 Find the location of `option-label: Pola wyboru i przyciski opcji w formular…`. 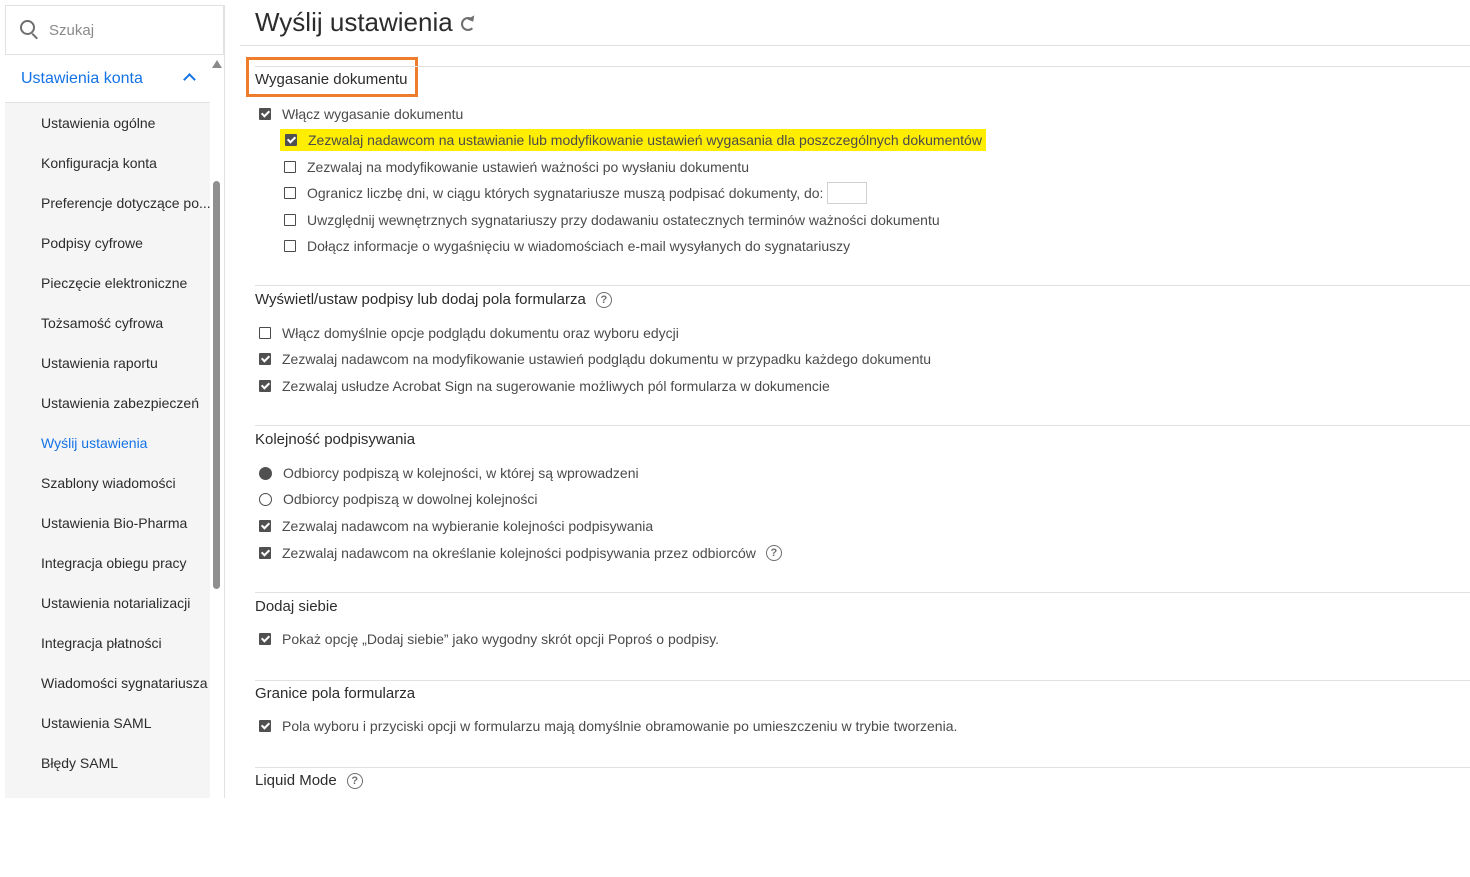

option-label: Pola wyboru i przyciski opcji w formular… is located at coordinates (620, 726).